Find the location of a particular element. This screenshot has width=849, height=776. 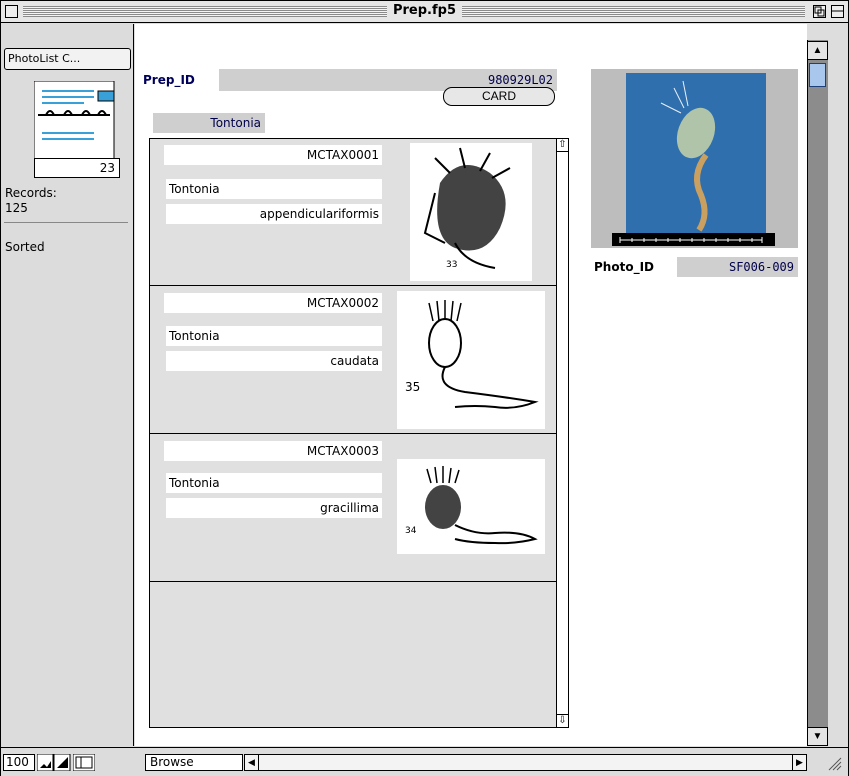

portal-scrollbar: ⇧ ⇩ is located at coordinates (562, 433).